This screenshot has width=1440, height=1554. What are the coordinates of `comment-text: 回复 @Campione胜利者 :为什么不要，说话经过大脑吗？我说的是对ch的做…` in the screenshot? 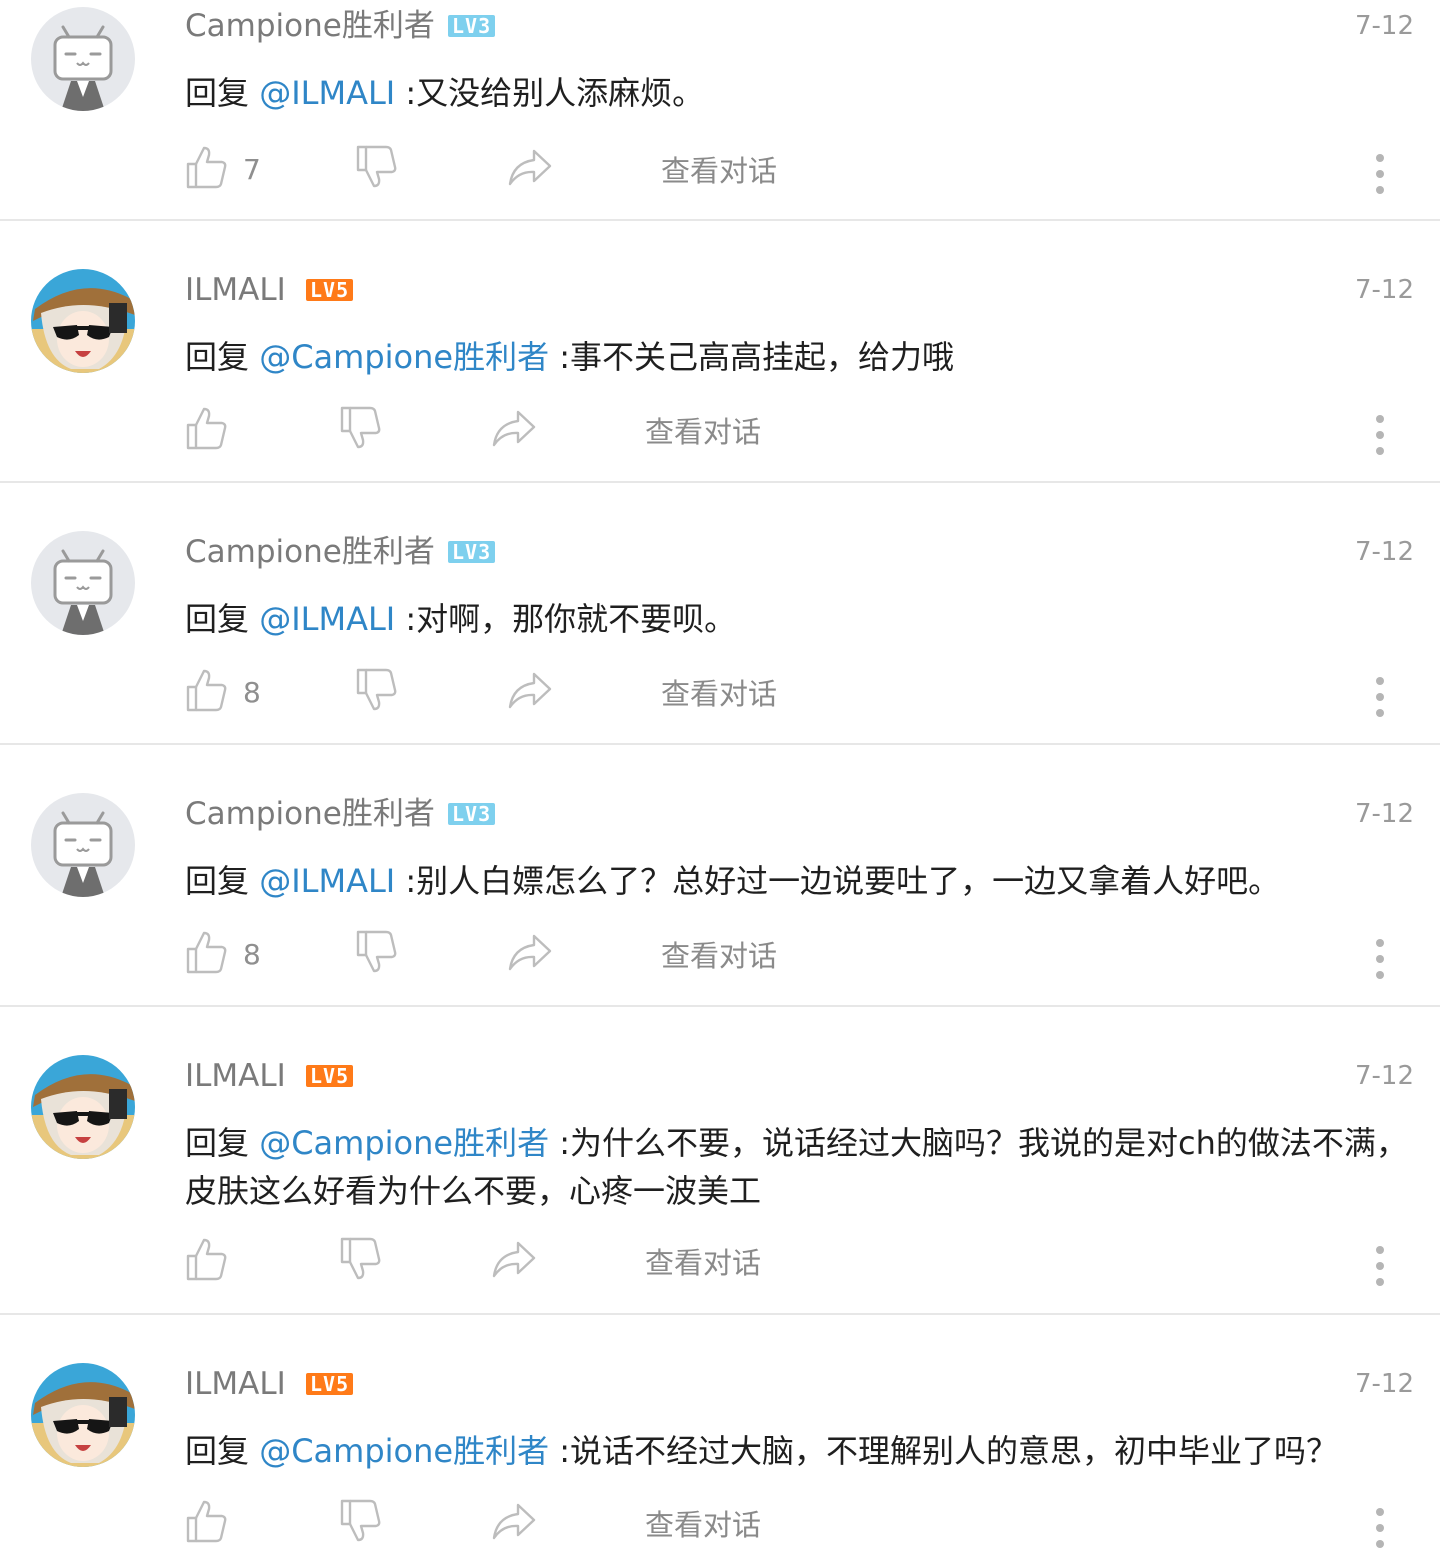 It's located at (797, 1167).